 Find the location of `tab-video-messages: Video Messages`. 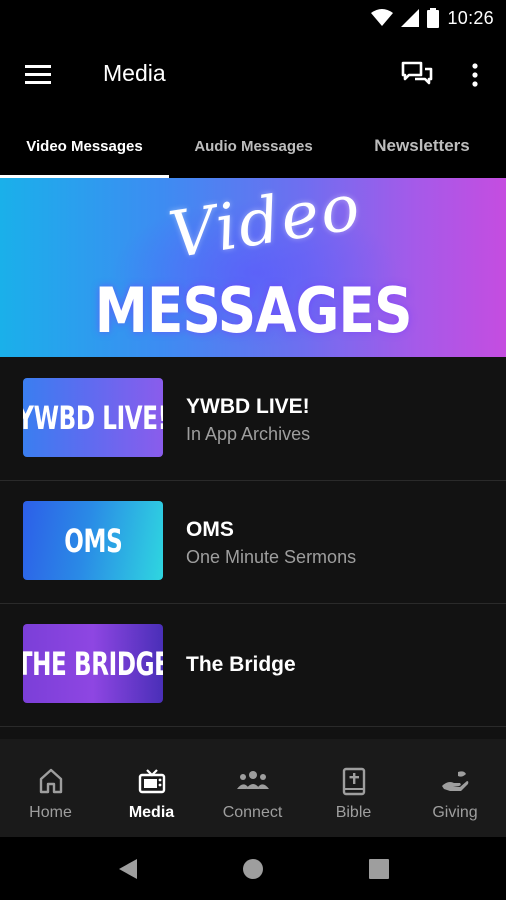

tab-video-messages: Video Messages is located at coordinates (84, 146).